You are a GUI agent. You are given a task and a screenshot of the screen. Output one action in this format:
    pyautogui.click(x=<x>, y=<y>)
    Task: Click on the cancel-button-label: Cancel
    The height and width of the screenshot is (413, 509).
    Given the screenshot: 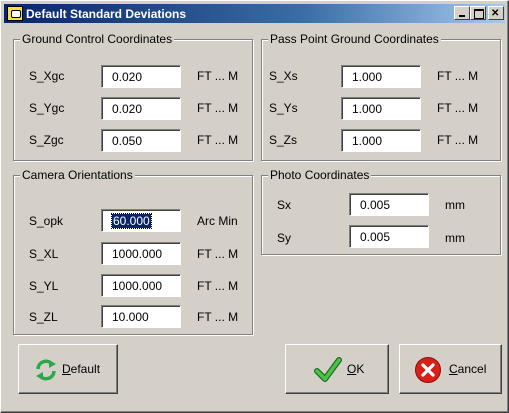 What is the action you would take?
    pyautogui.click(x=468, y=369)
    